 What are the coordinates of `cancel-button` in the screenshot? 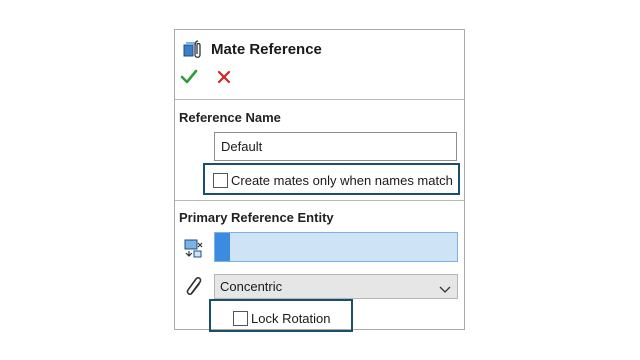 It's located at (224, 77).